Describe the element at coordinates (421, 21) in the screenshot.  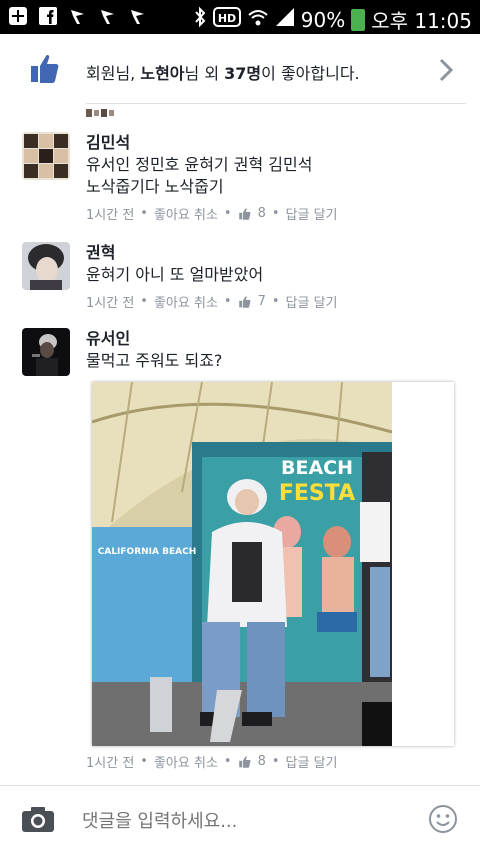
I see `clock: 오후 11:05` at that location.